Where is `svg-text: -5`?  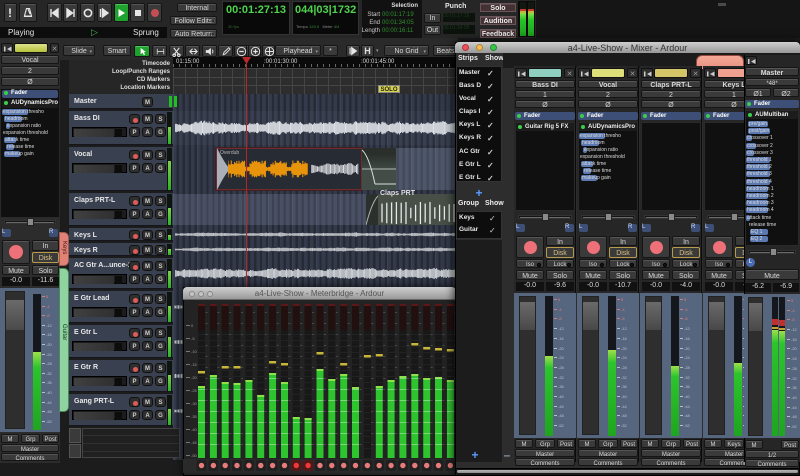 svg-text: -5 is located at coordinates (193, 338).